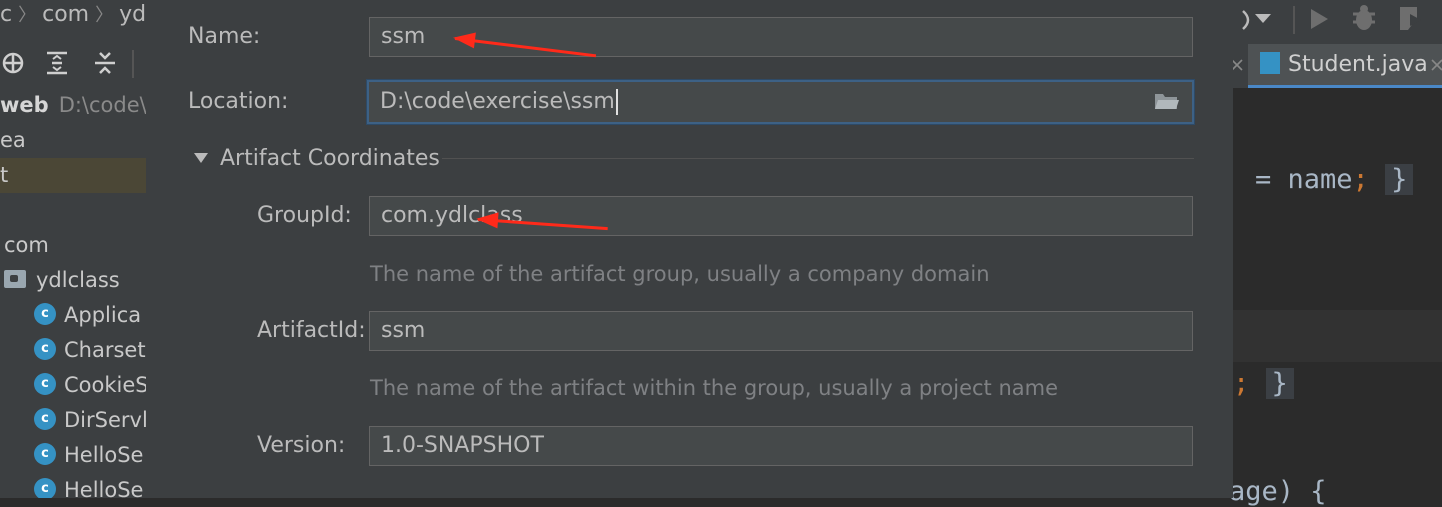  Describe the element at coordinates (1410, 18) in the screenshot. I see `coverage-icon` at that location.